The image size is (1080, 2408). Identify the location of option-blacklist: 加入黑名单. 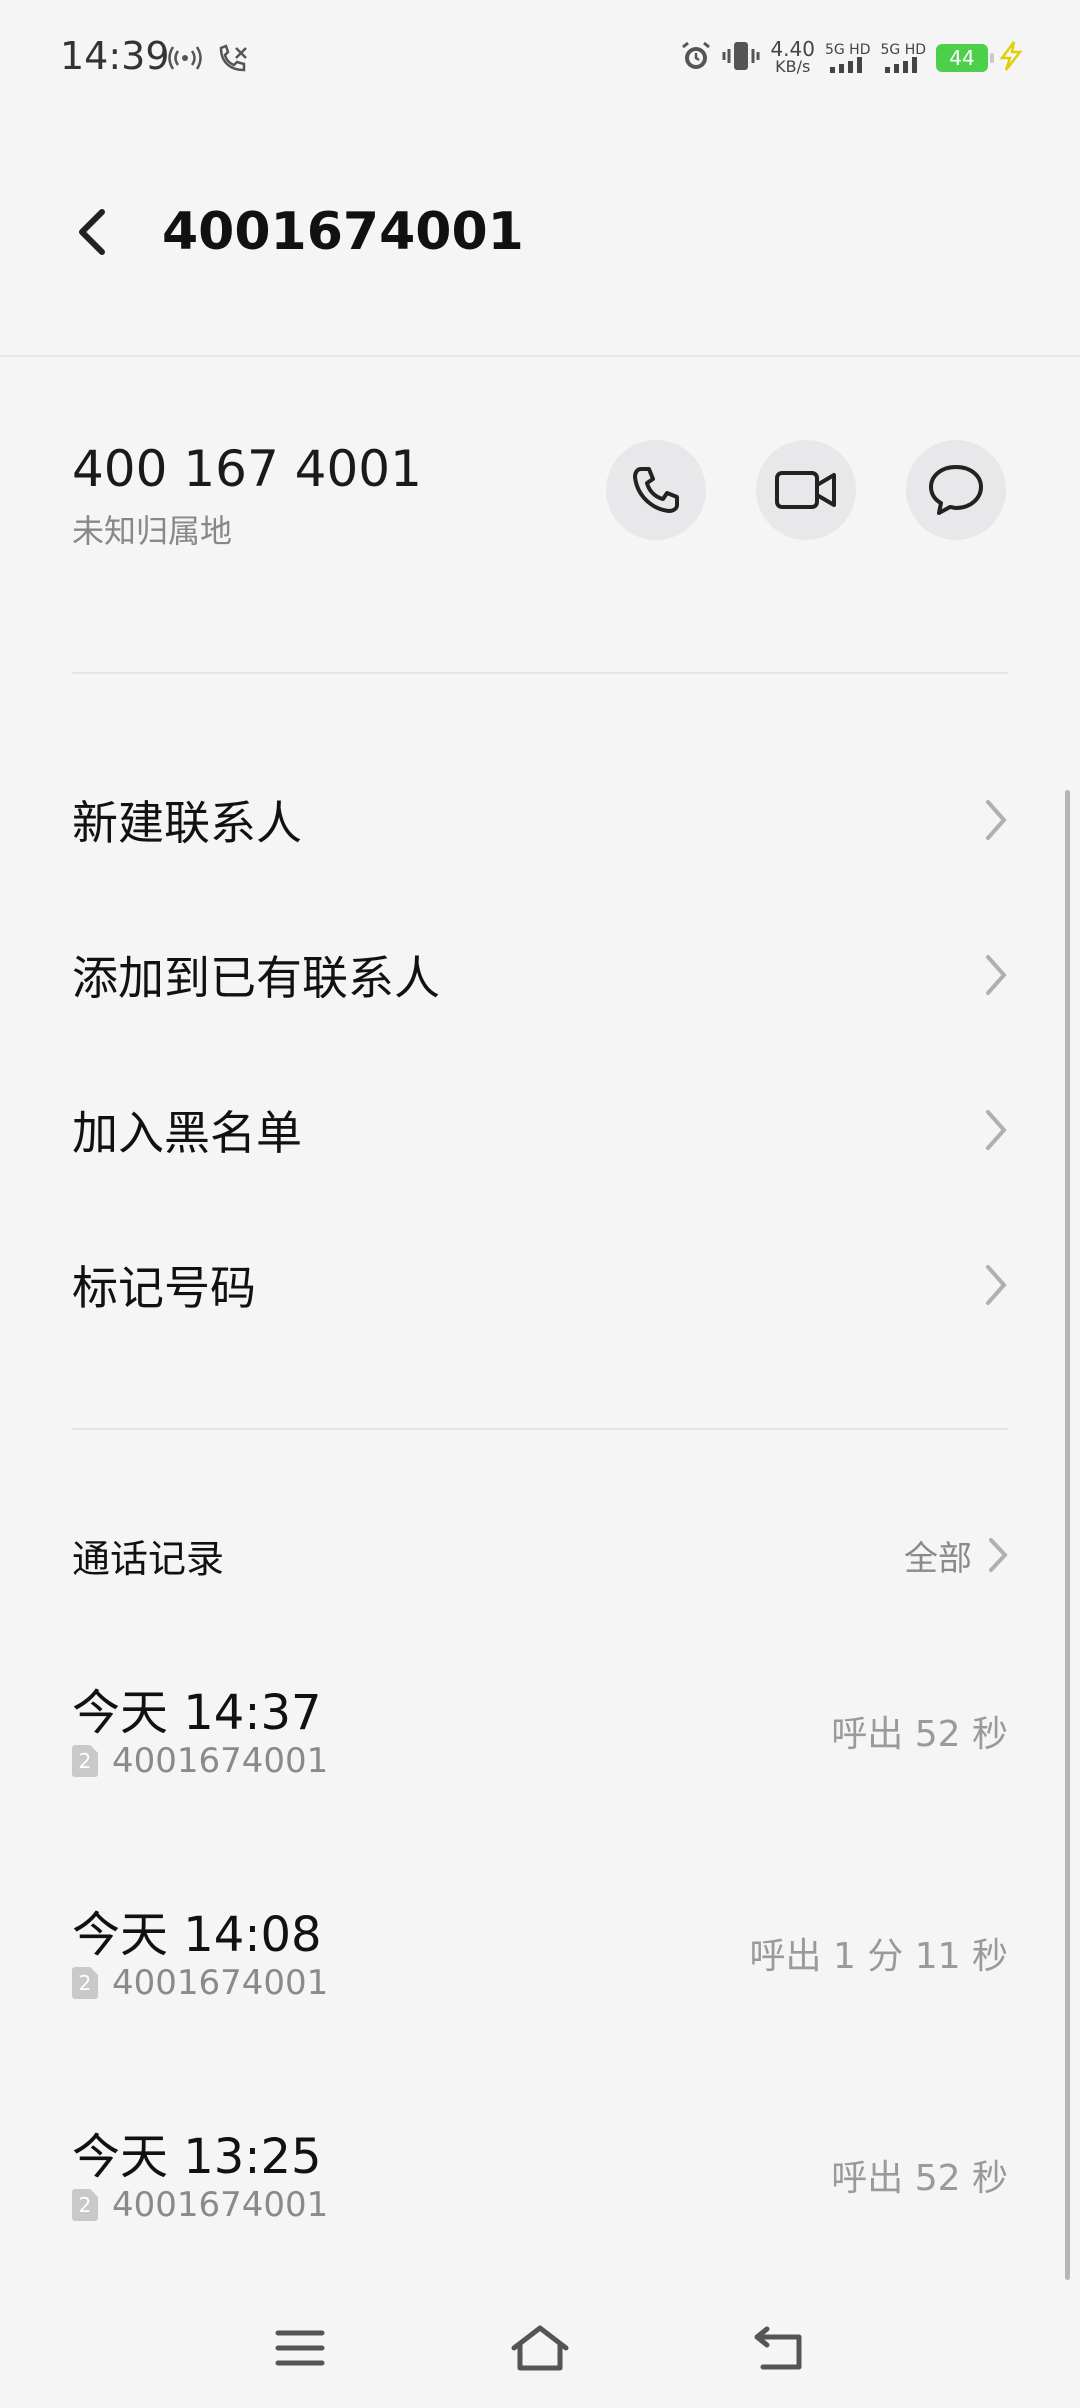
(540, 1130).